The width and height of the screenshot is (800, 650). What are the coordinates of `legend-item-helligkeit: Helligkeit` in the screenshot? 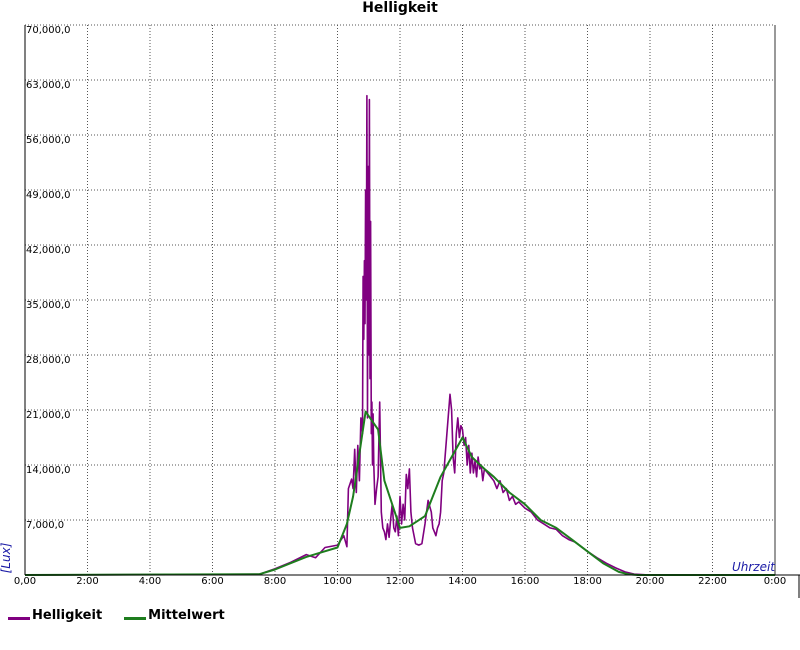 It's located at (55, 615).